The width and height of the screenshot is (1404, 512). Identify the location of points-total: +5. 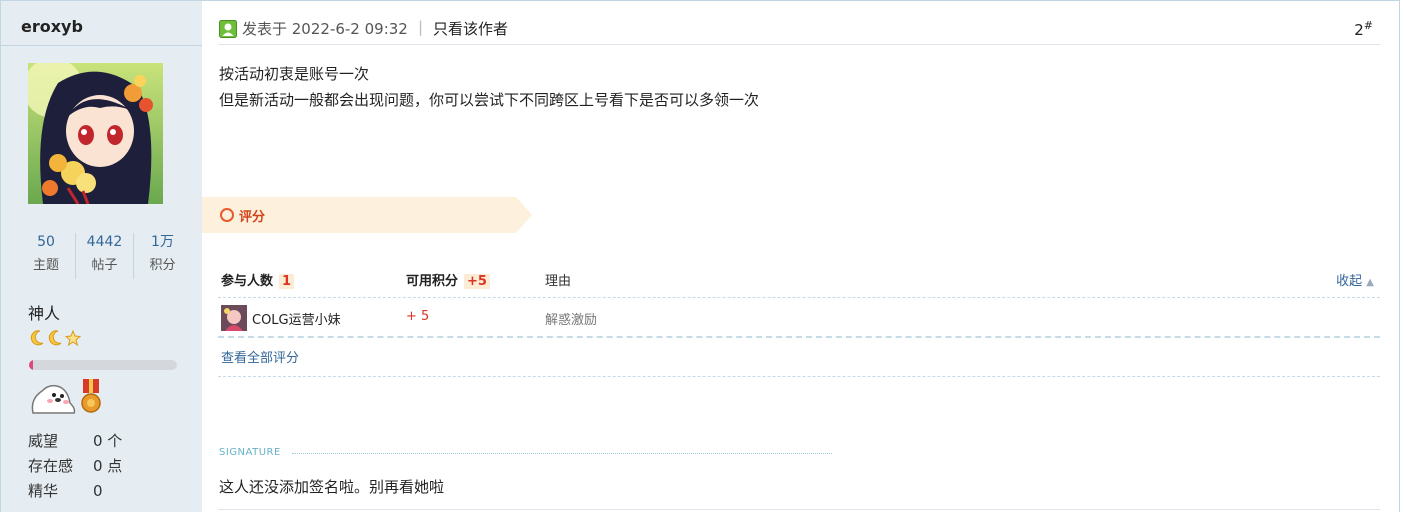
(477, 281).